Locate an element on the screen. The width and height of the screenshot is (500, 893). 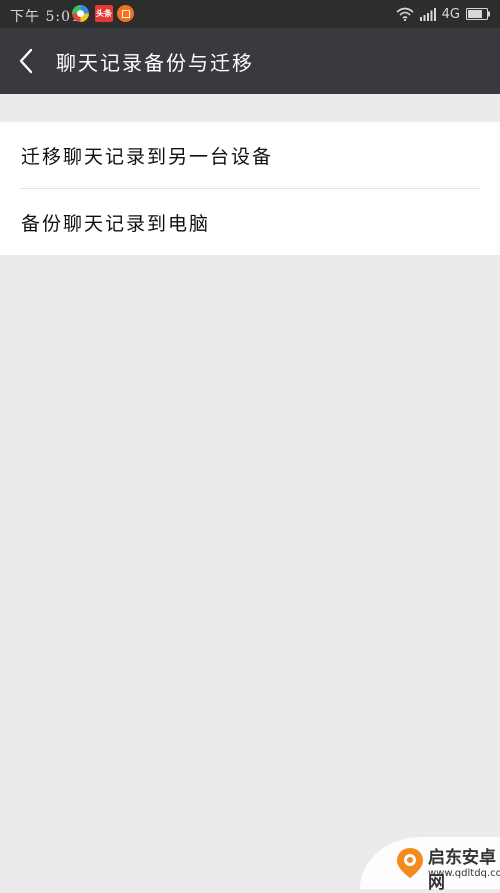
menu-item-backup-pc: 备份聊天记录到电脑 is located at coordinates (250, 222).